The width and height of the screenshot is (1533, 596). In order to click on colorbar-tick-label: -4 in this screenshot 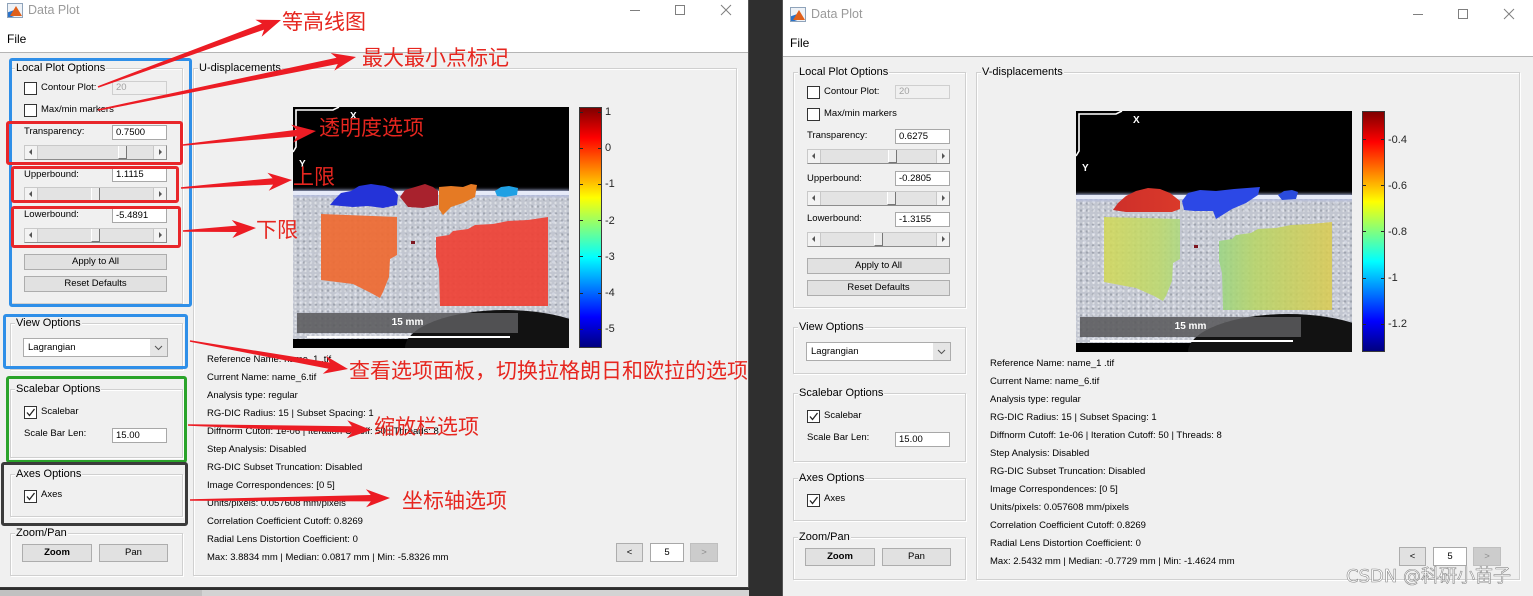, I will do `click(610, 293)`.